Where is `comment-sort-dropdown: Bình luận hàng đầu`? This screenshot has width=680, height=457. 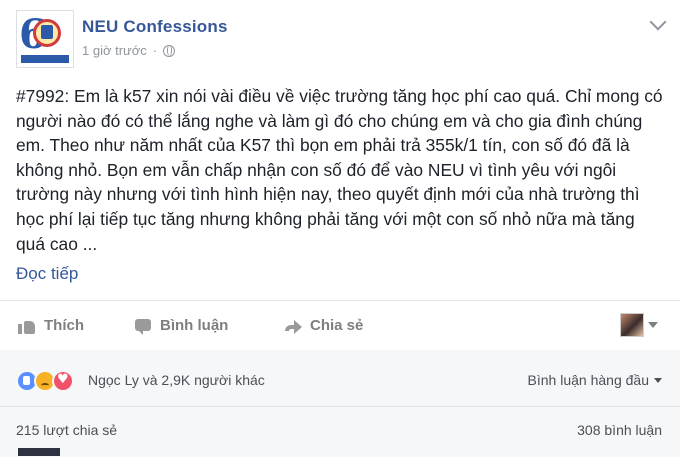 comment-sort-dropdown: Bình luận hàng đầu is located at coordinates (595, 380).